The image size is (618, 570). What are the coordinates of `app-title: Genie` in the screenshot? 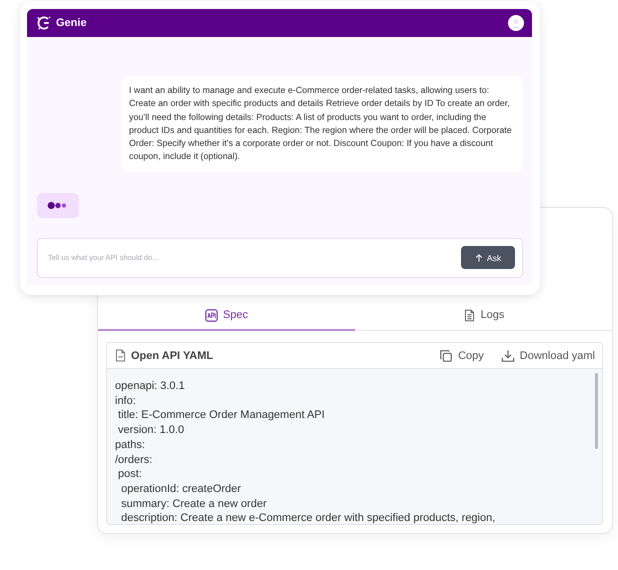 It's located at (71, 23).